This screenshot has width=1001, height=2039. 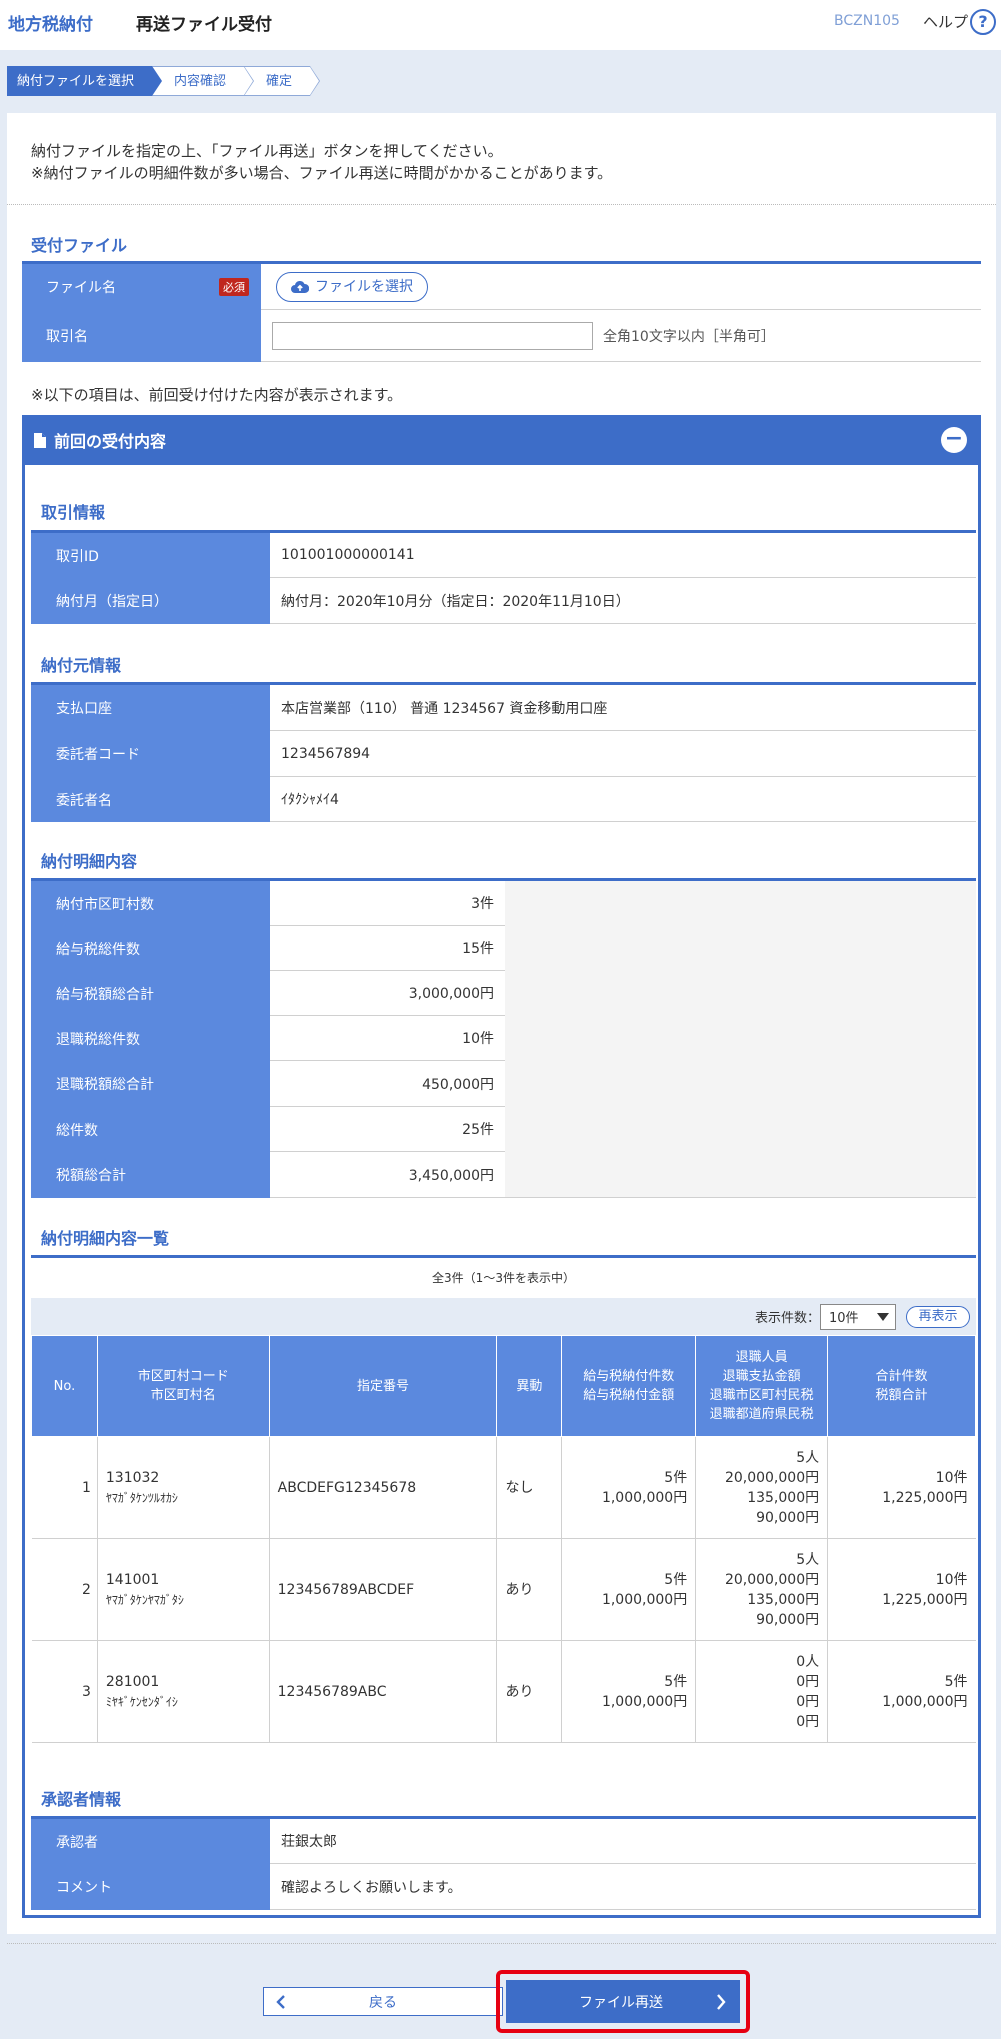 I want to click on cell-designated: 123456789ABC, so click(x=382, y=1691).